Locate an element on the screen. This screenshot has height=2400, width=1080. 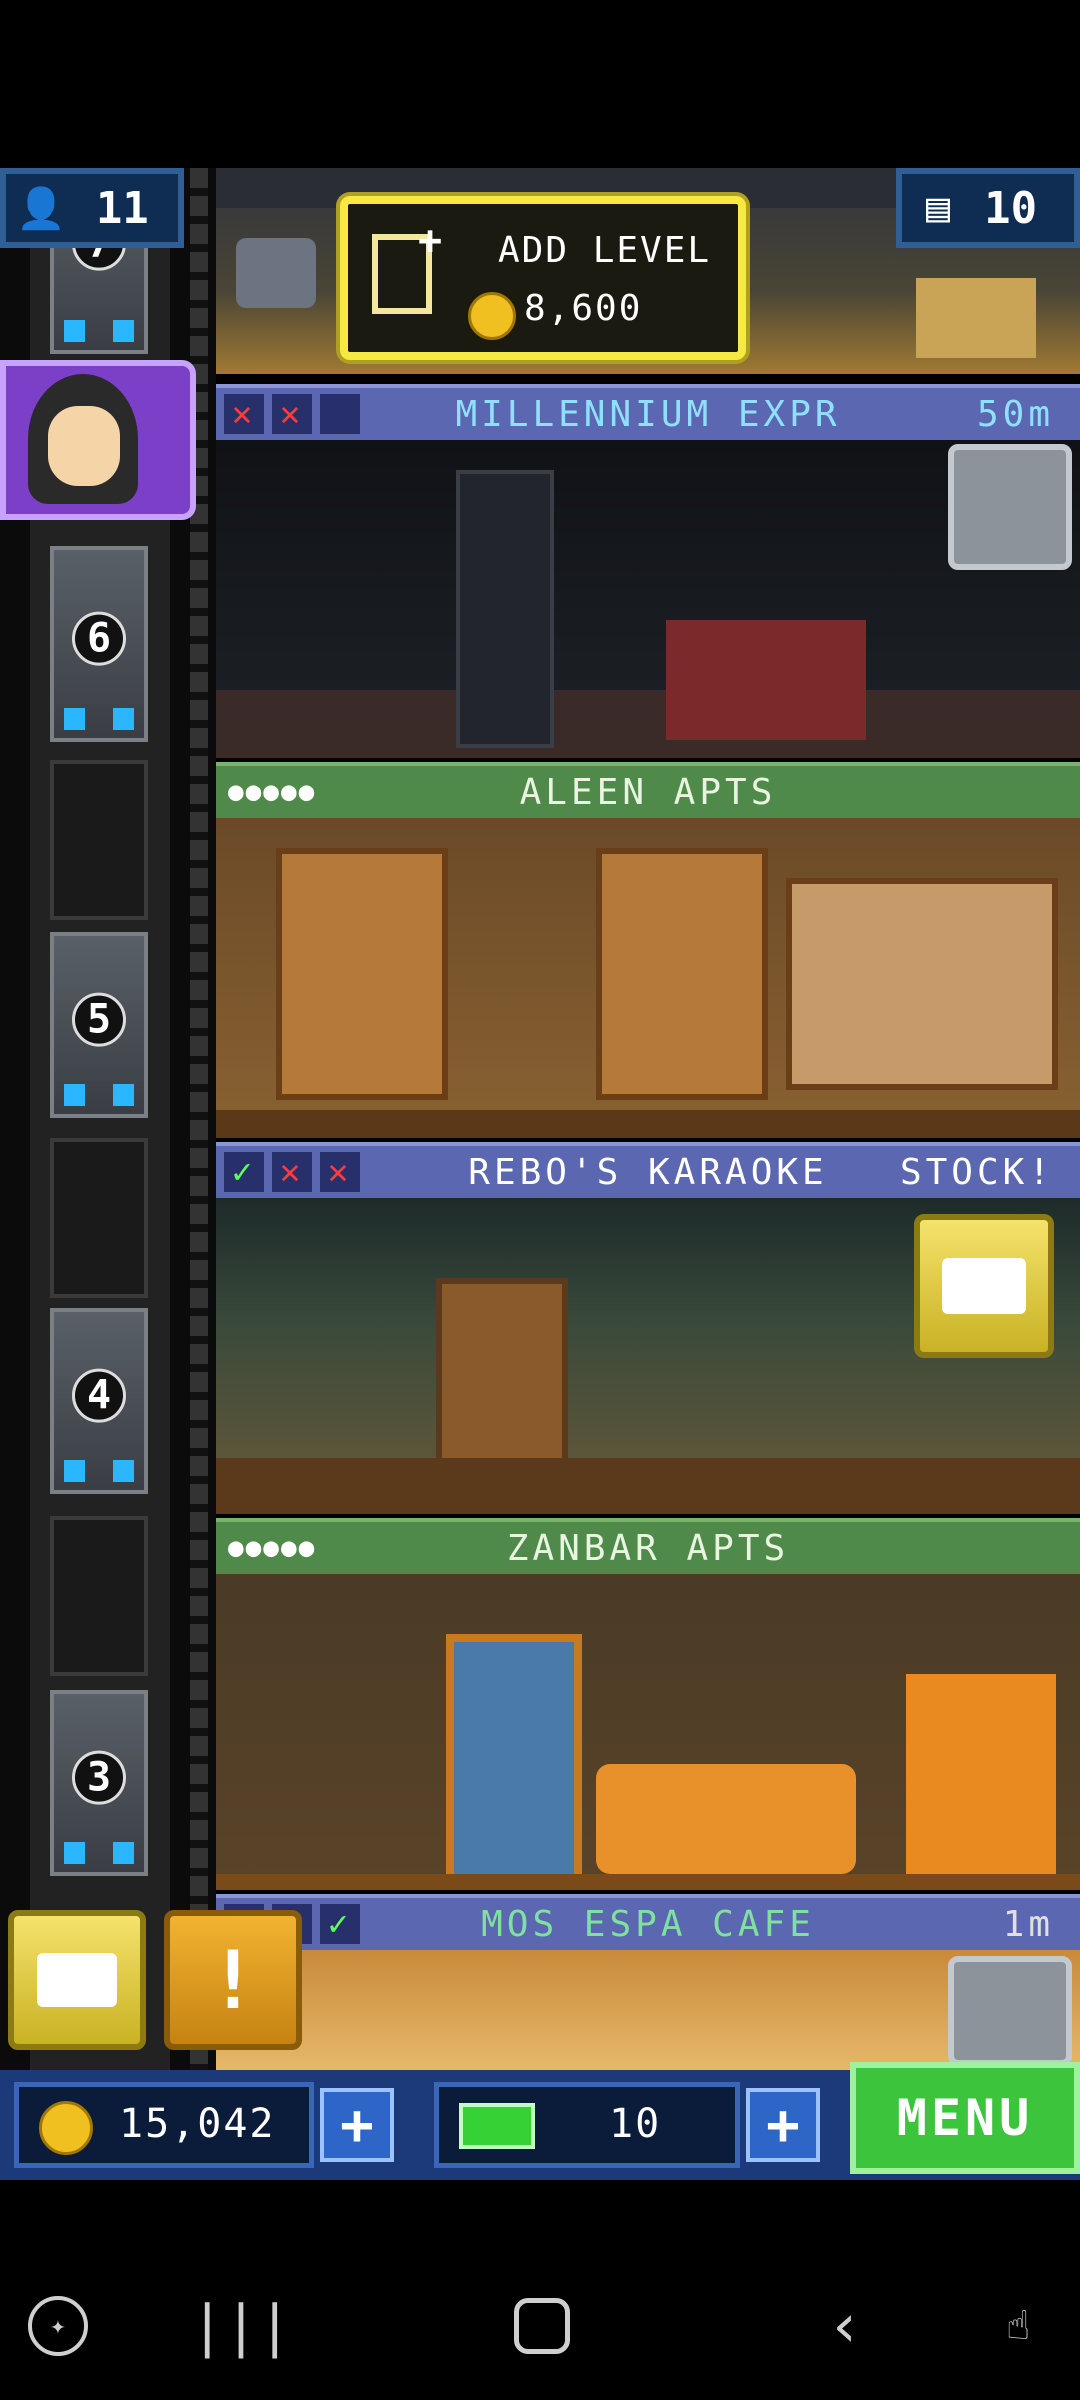
floor-number: 6 is located at coordinates (99, 638).